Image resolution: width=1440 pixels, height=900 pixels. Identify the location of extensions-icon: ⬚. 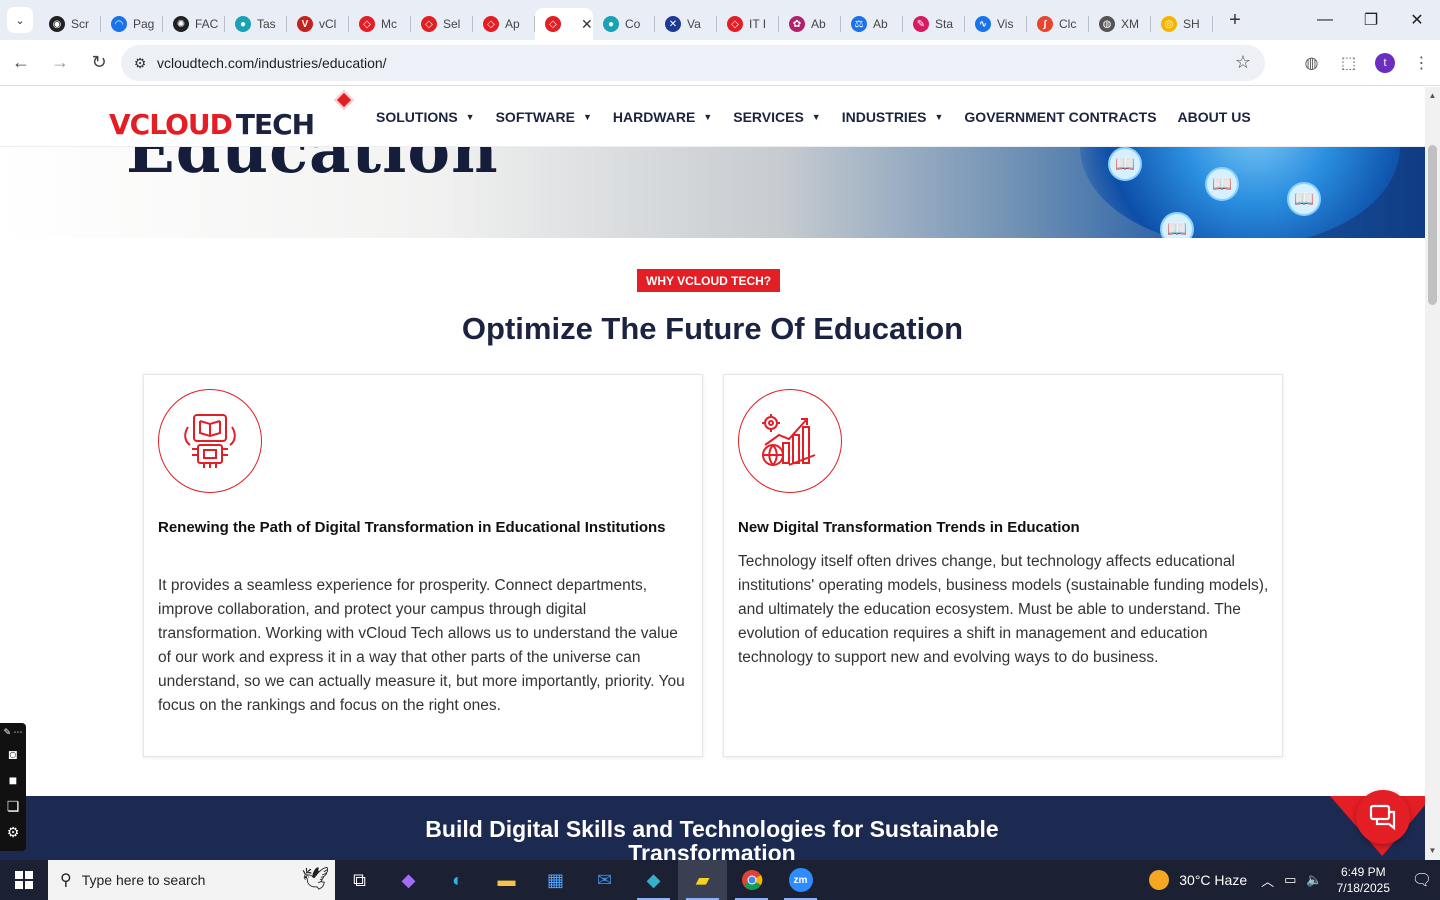
(1348, 63).